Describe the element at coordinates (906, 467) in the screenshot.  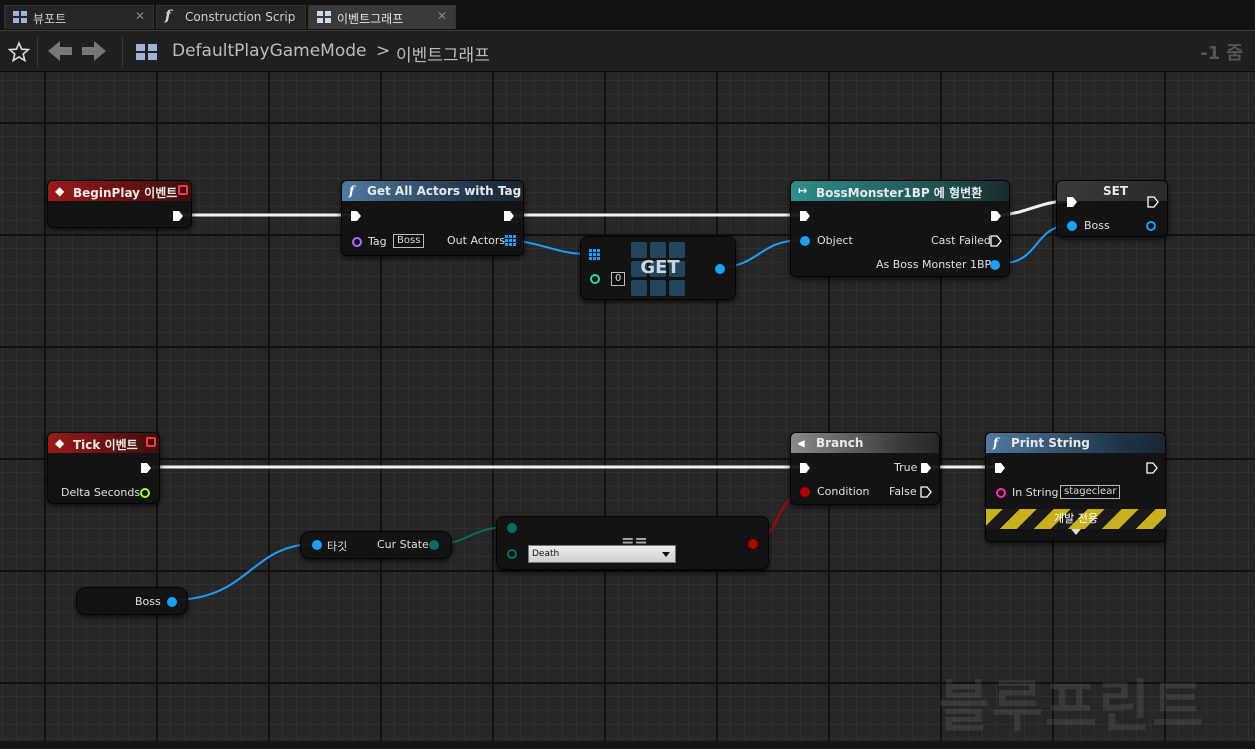
I see `true-label: True` at that location.